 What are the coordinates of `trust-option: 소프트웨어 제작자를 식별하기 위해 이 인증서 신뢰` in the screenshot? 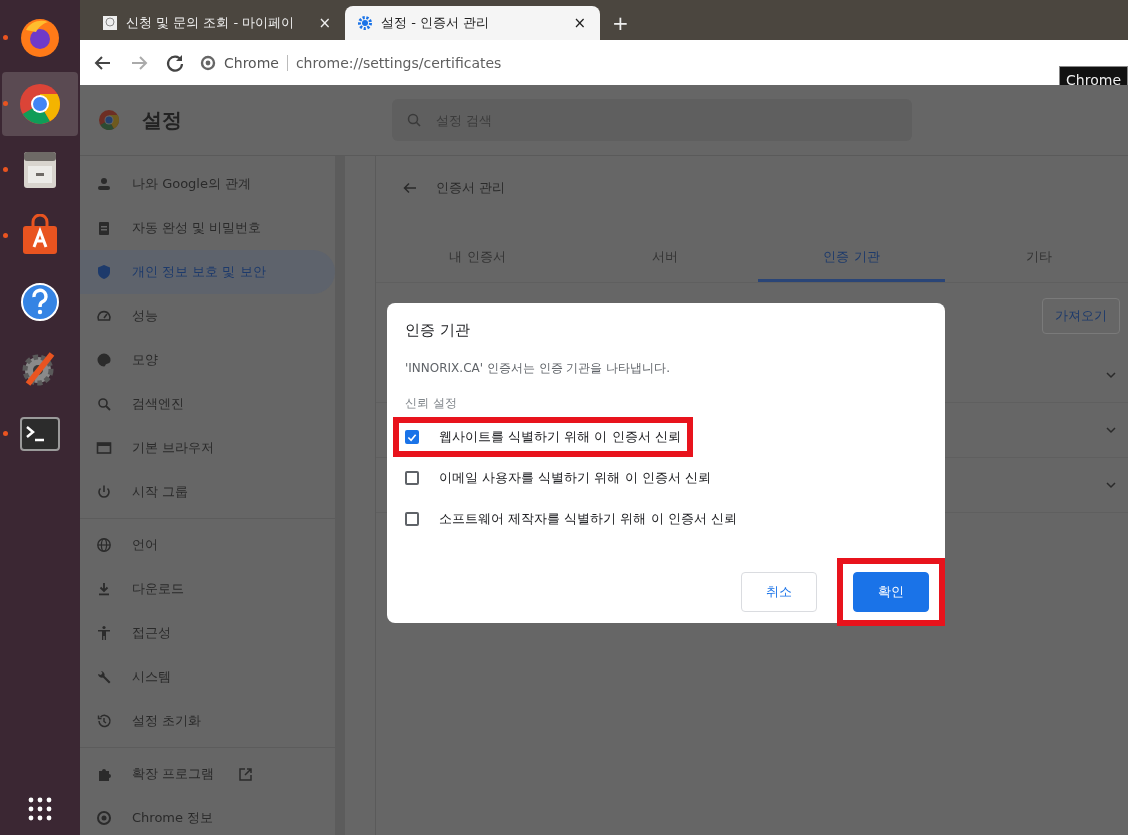 It's located at (571, 519).